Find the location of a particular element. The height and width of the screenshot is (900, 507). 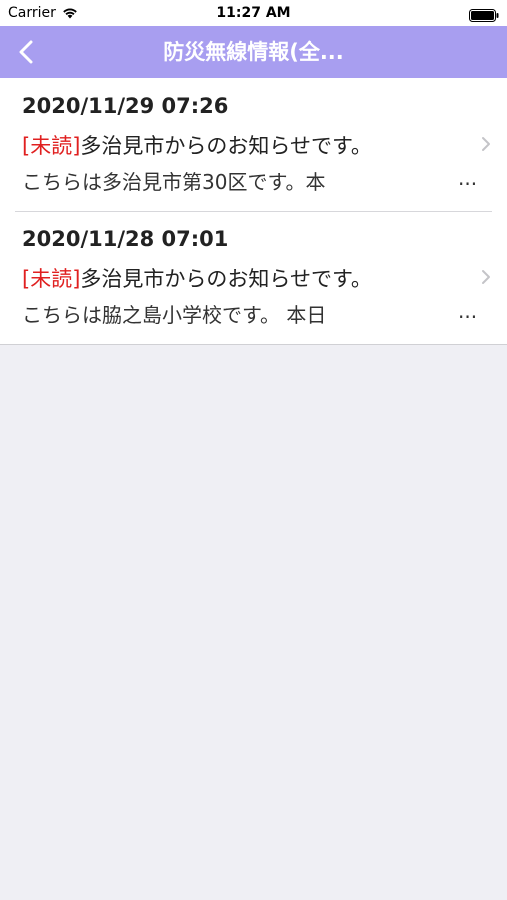

message-preview: こちらは脇之島小学校です。 本日 is located at coordinates (174, 315).